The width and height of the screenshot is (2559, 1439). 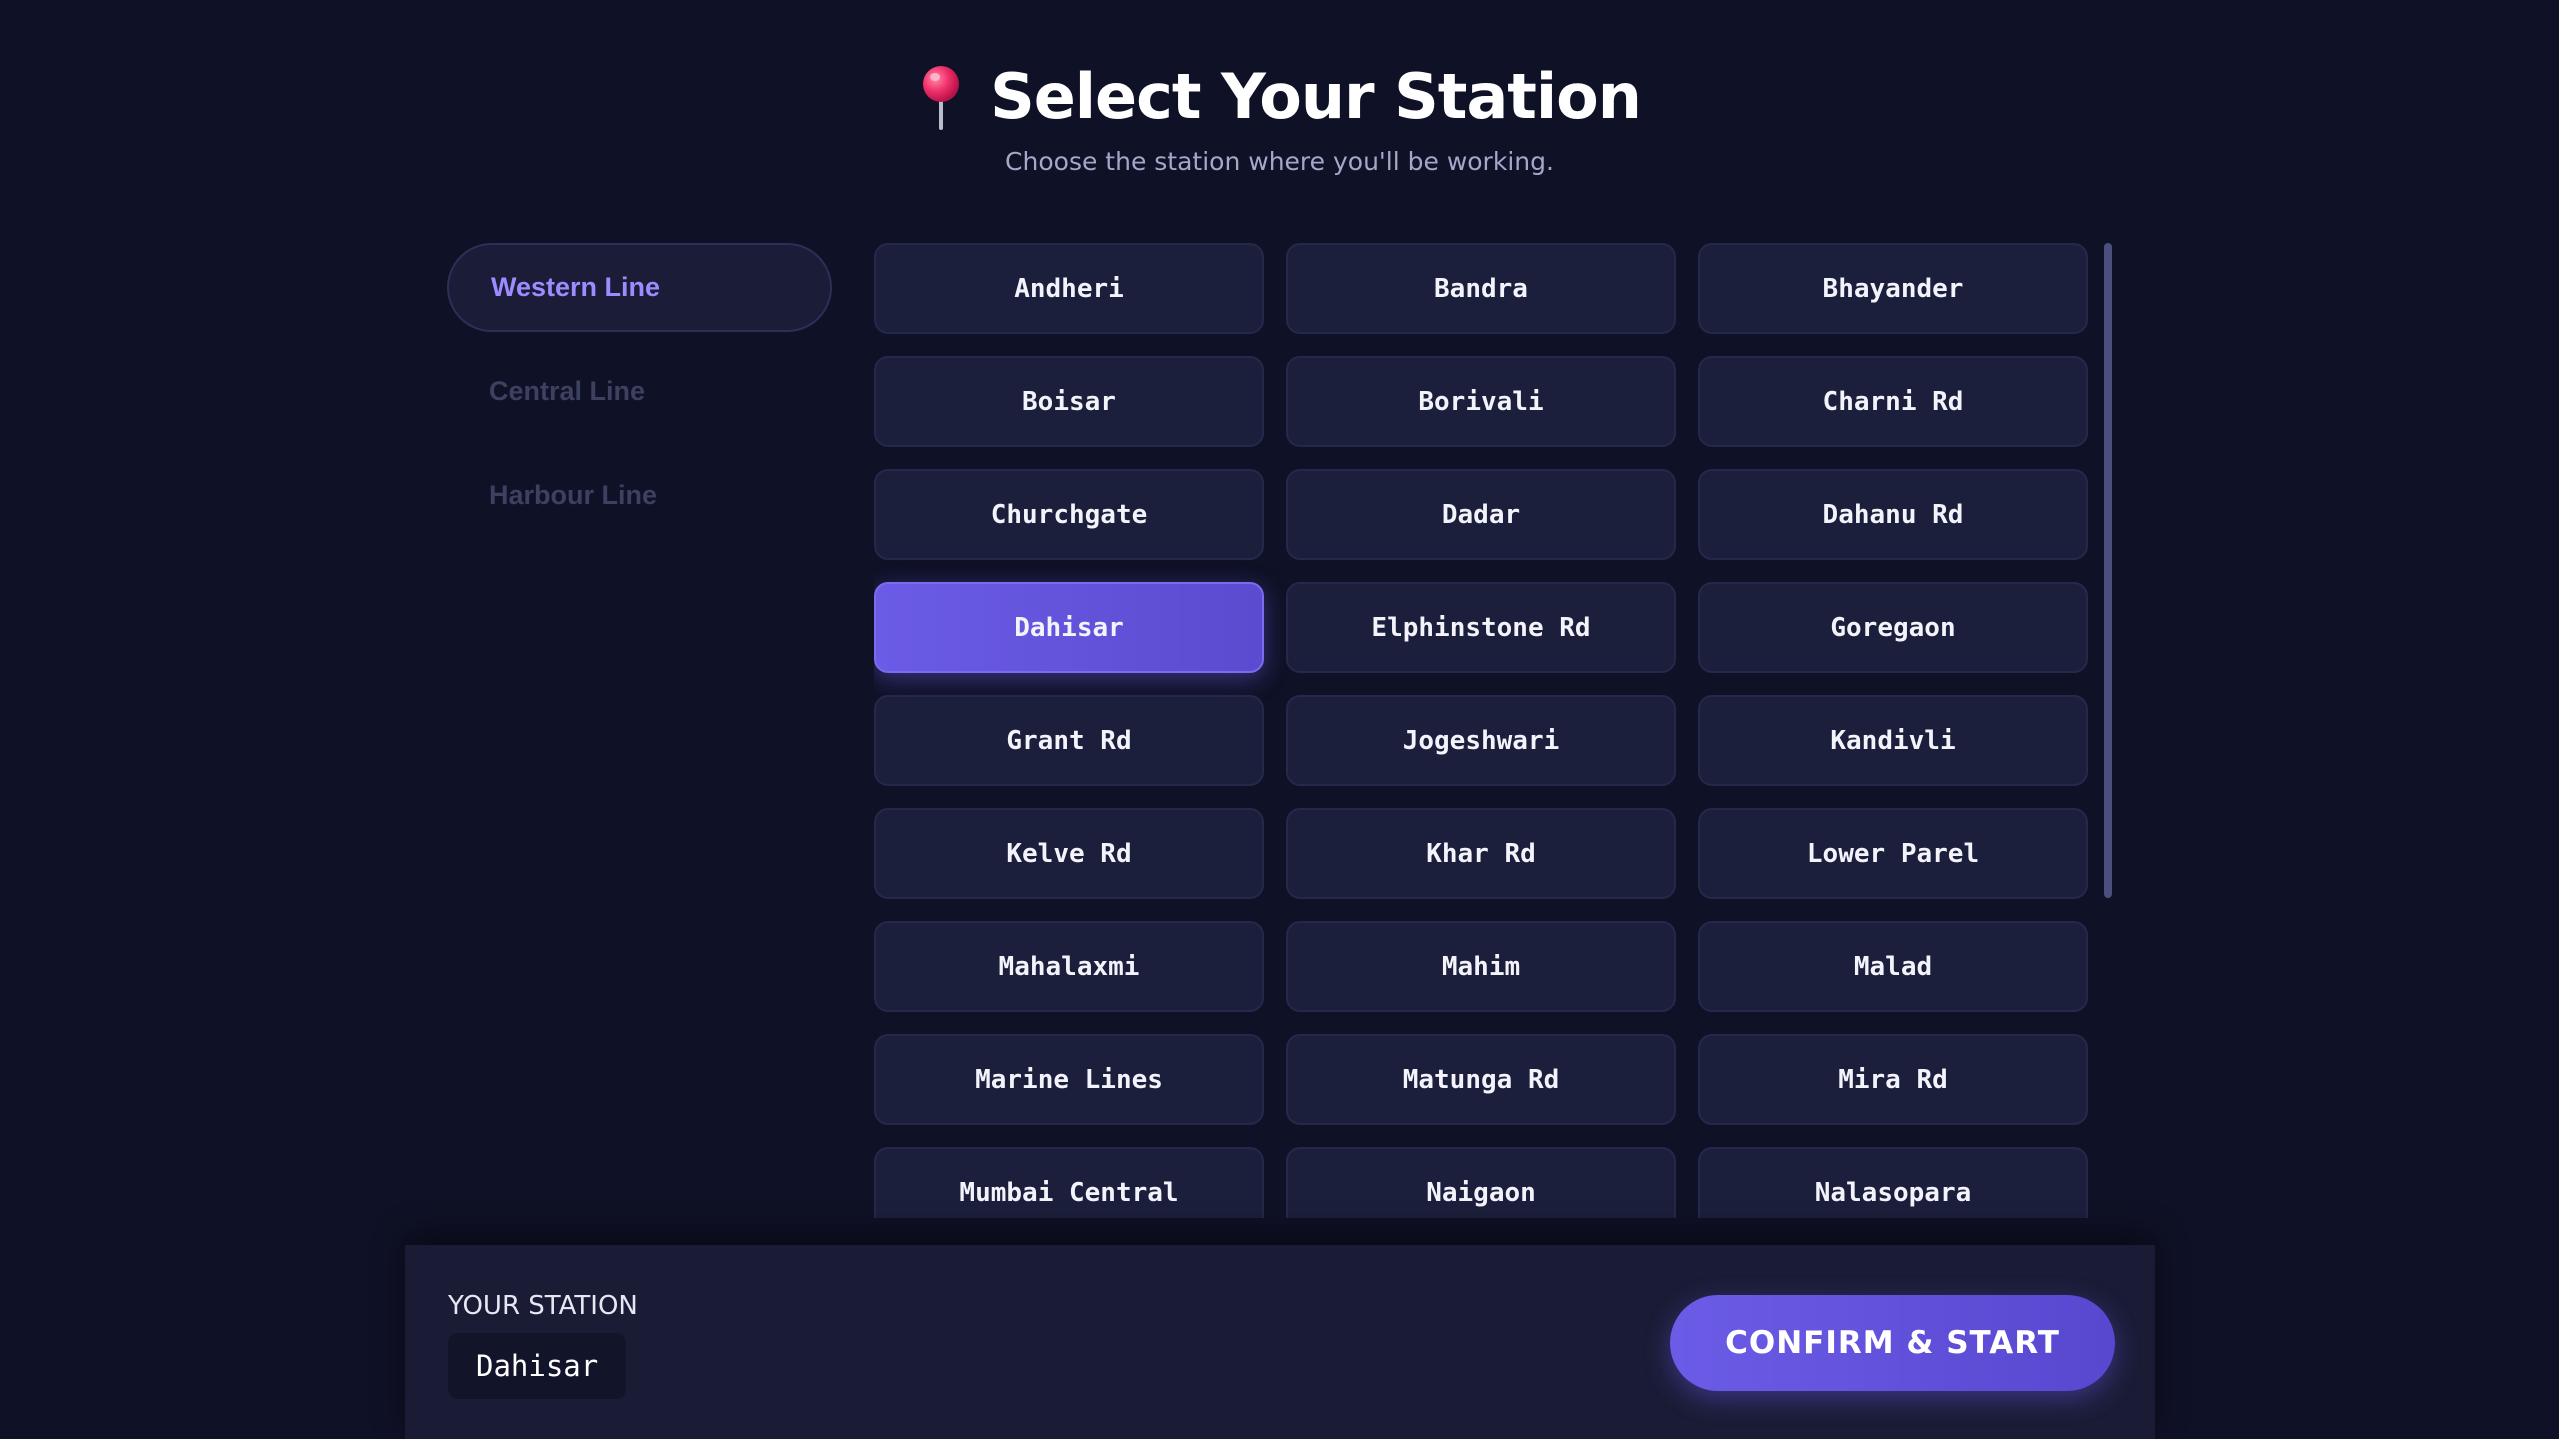 I want to click on line-sidebar: Western Line Central Line Harbour Line, so click(x=639, y=399).